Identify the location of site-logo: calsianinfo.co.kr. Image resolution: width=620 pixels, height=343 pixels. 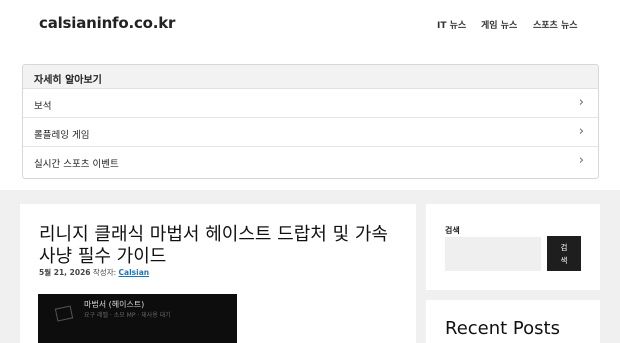
(107, 23).